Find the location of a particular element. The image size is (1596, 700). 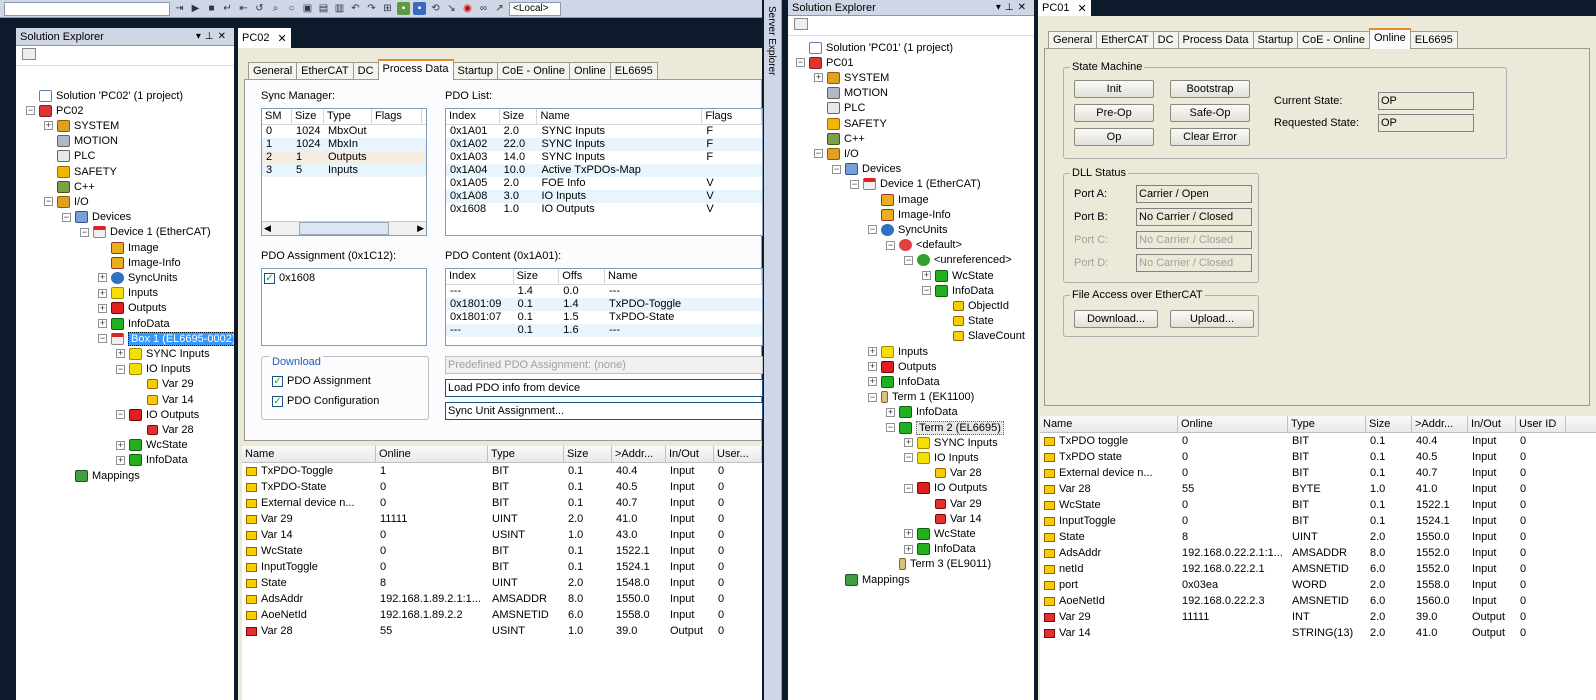

grid-row: port 0x03ea WORD 2.0 1558.0 Input 0 is located at coordinates (1318, 585).